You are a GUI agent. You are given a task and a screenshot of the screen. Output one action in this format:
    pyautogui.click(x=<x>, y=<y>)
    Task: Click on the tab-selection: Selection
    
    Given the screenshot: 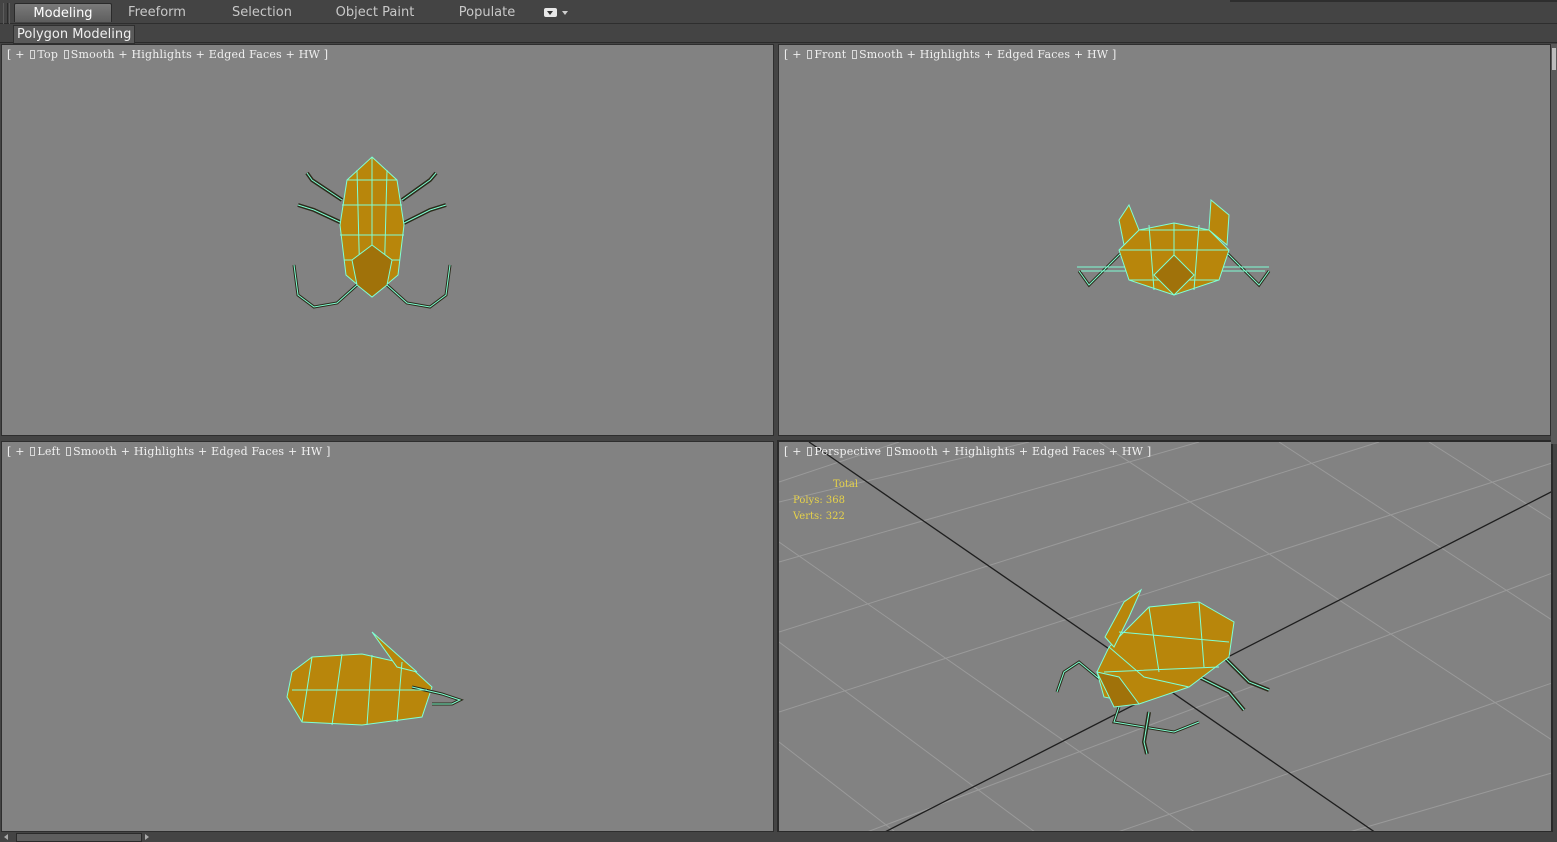 What is the action you would take?
    pyautogui.click(x=262, y=12)
    